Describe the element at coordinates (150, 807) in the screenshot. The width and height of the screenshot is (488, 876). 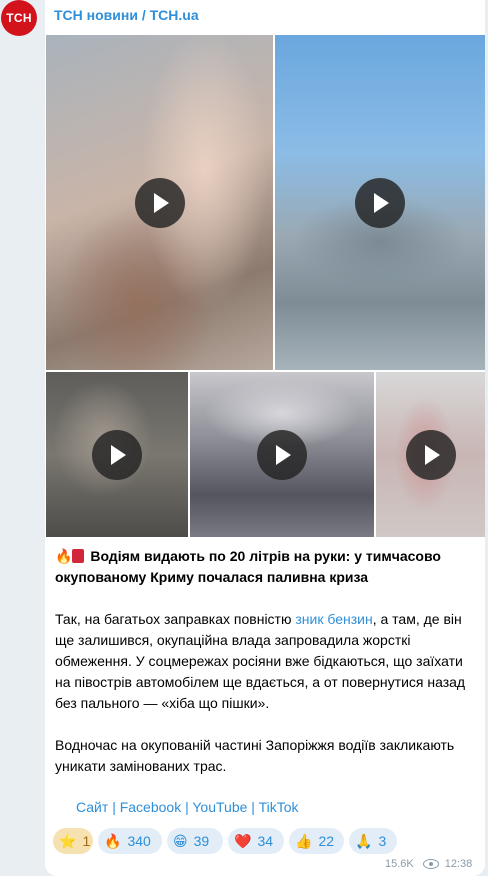
I see `facebook-link: Facebook` at that location.